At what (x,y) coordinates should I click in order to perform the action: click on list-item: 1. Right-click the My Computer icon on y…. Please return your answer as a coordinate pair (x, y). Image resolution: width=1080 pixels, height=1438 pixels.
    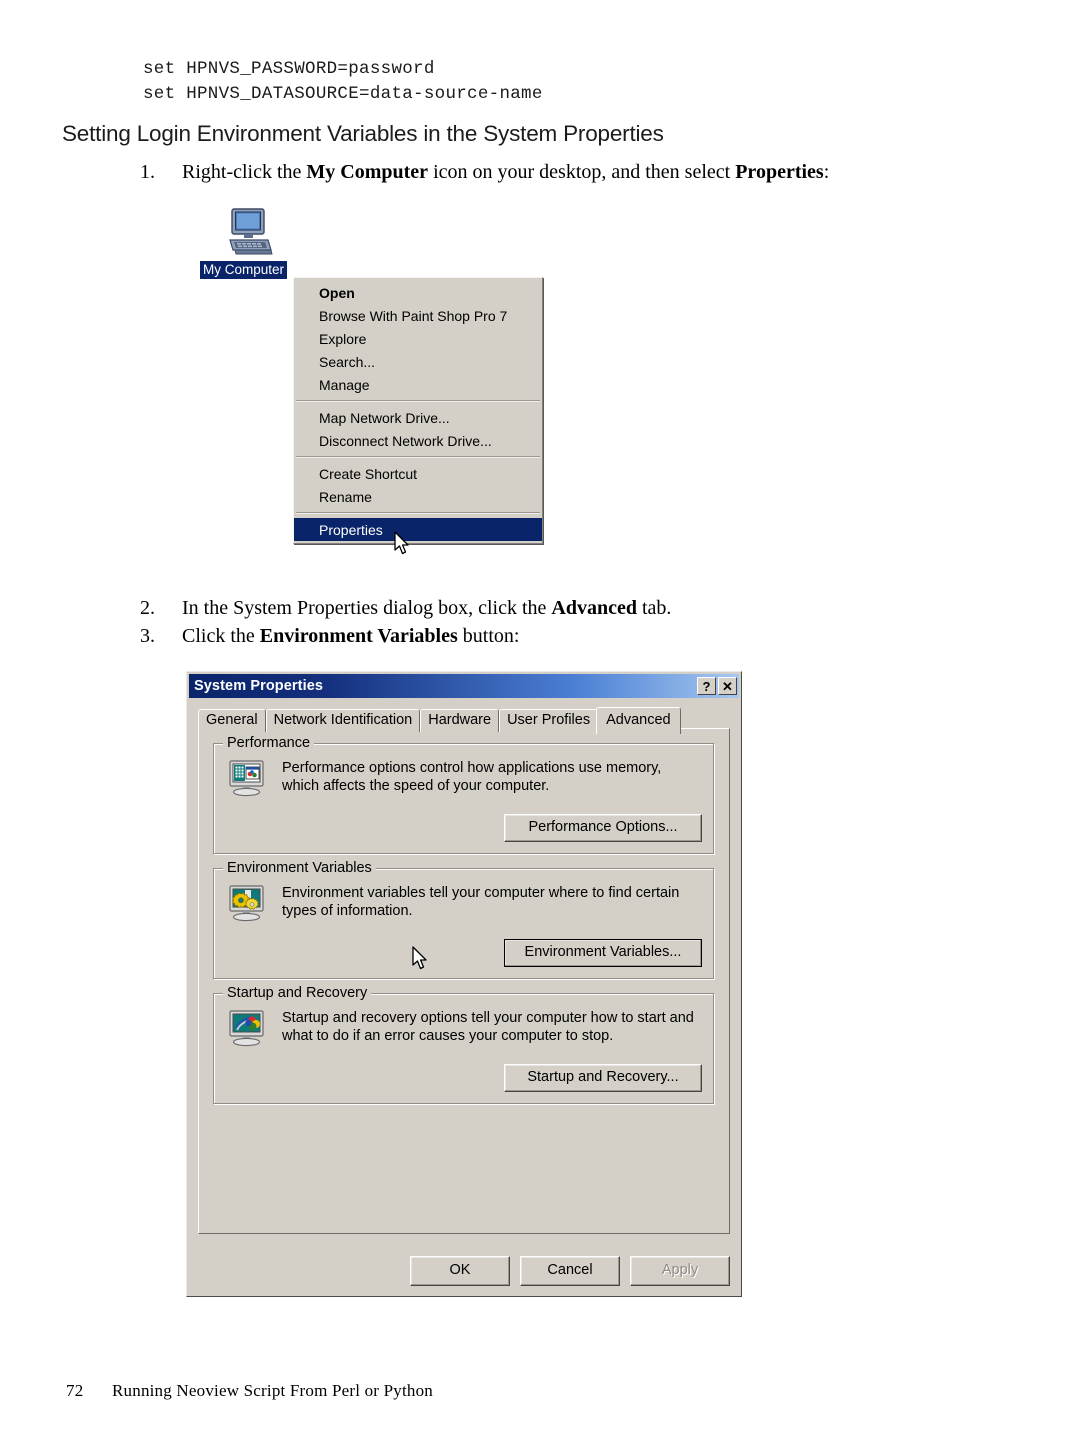
    Looking at the image, I should click on (580, 172).